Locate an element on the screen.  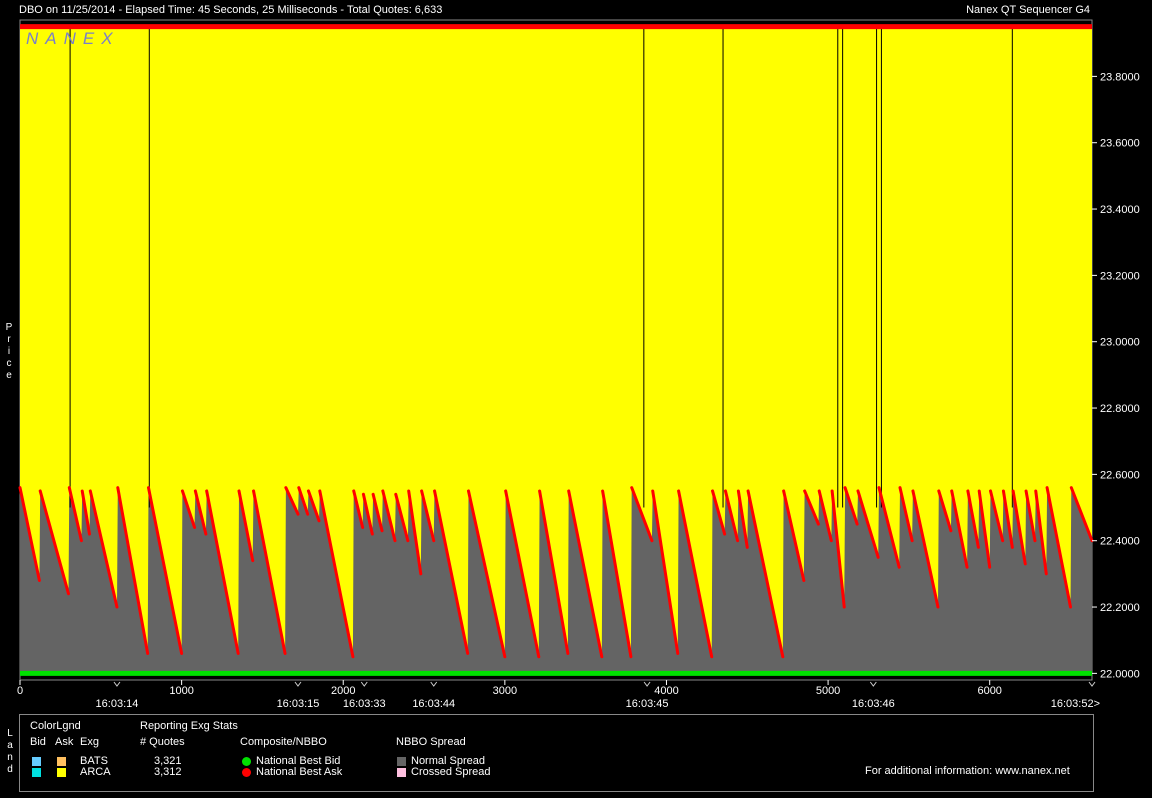
exchange-name: ARCA is located at coordinates (95, 772).